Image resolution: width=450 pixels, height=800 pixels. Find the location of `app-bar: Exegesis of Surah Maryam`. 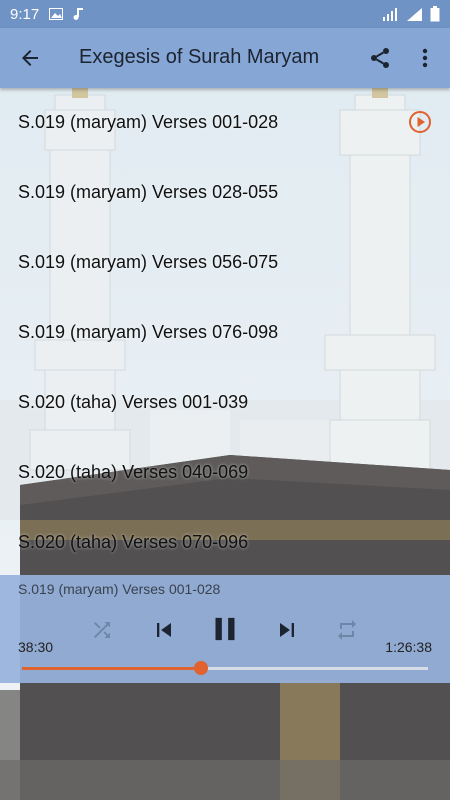

app-bar: Exegesis of Surah Maryam is located at coordinates (225, 58).